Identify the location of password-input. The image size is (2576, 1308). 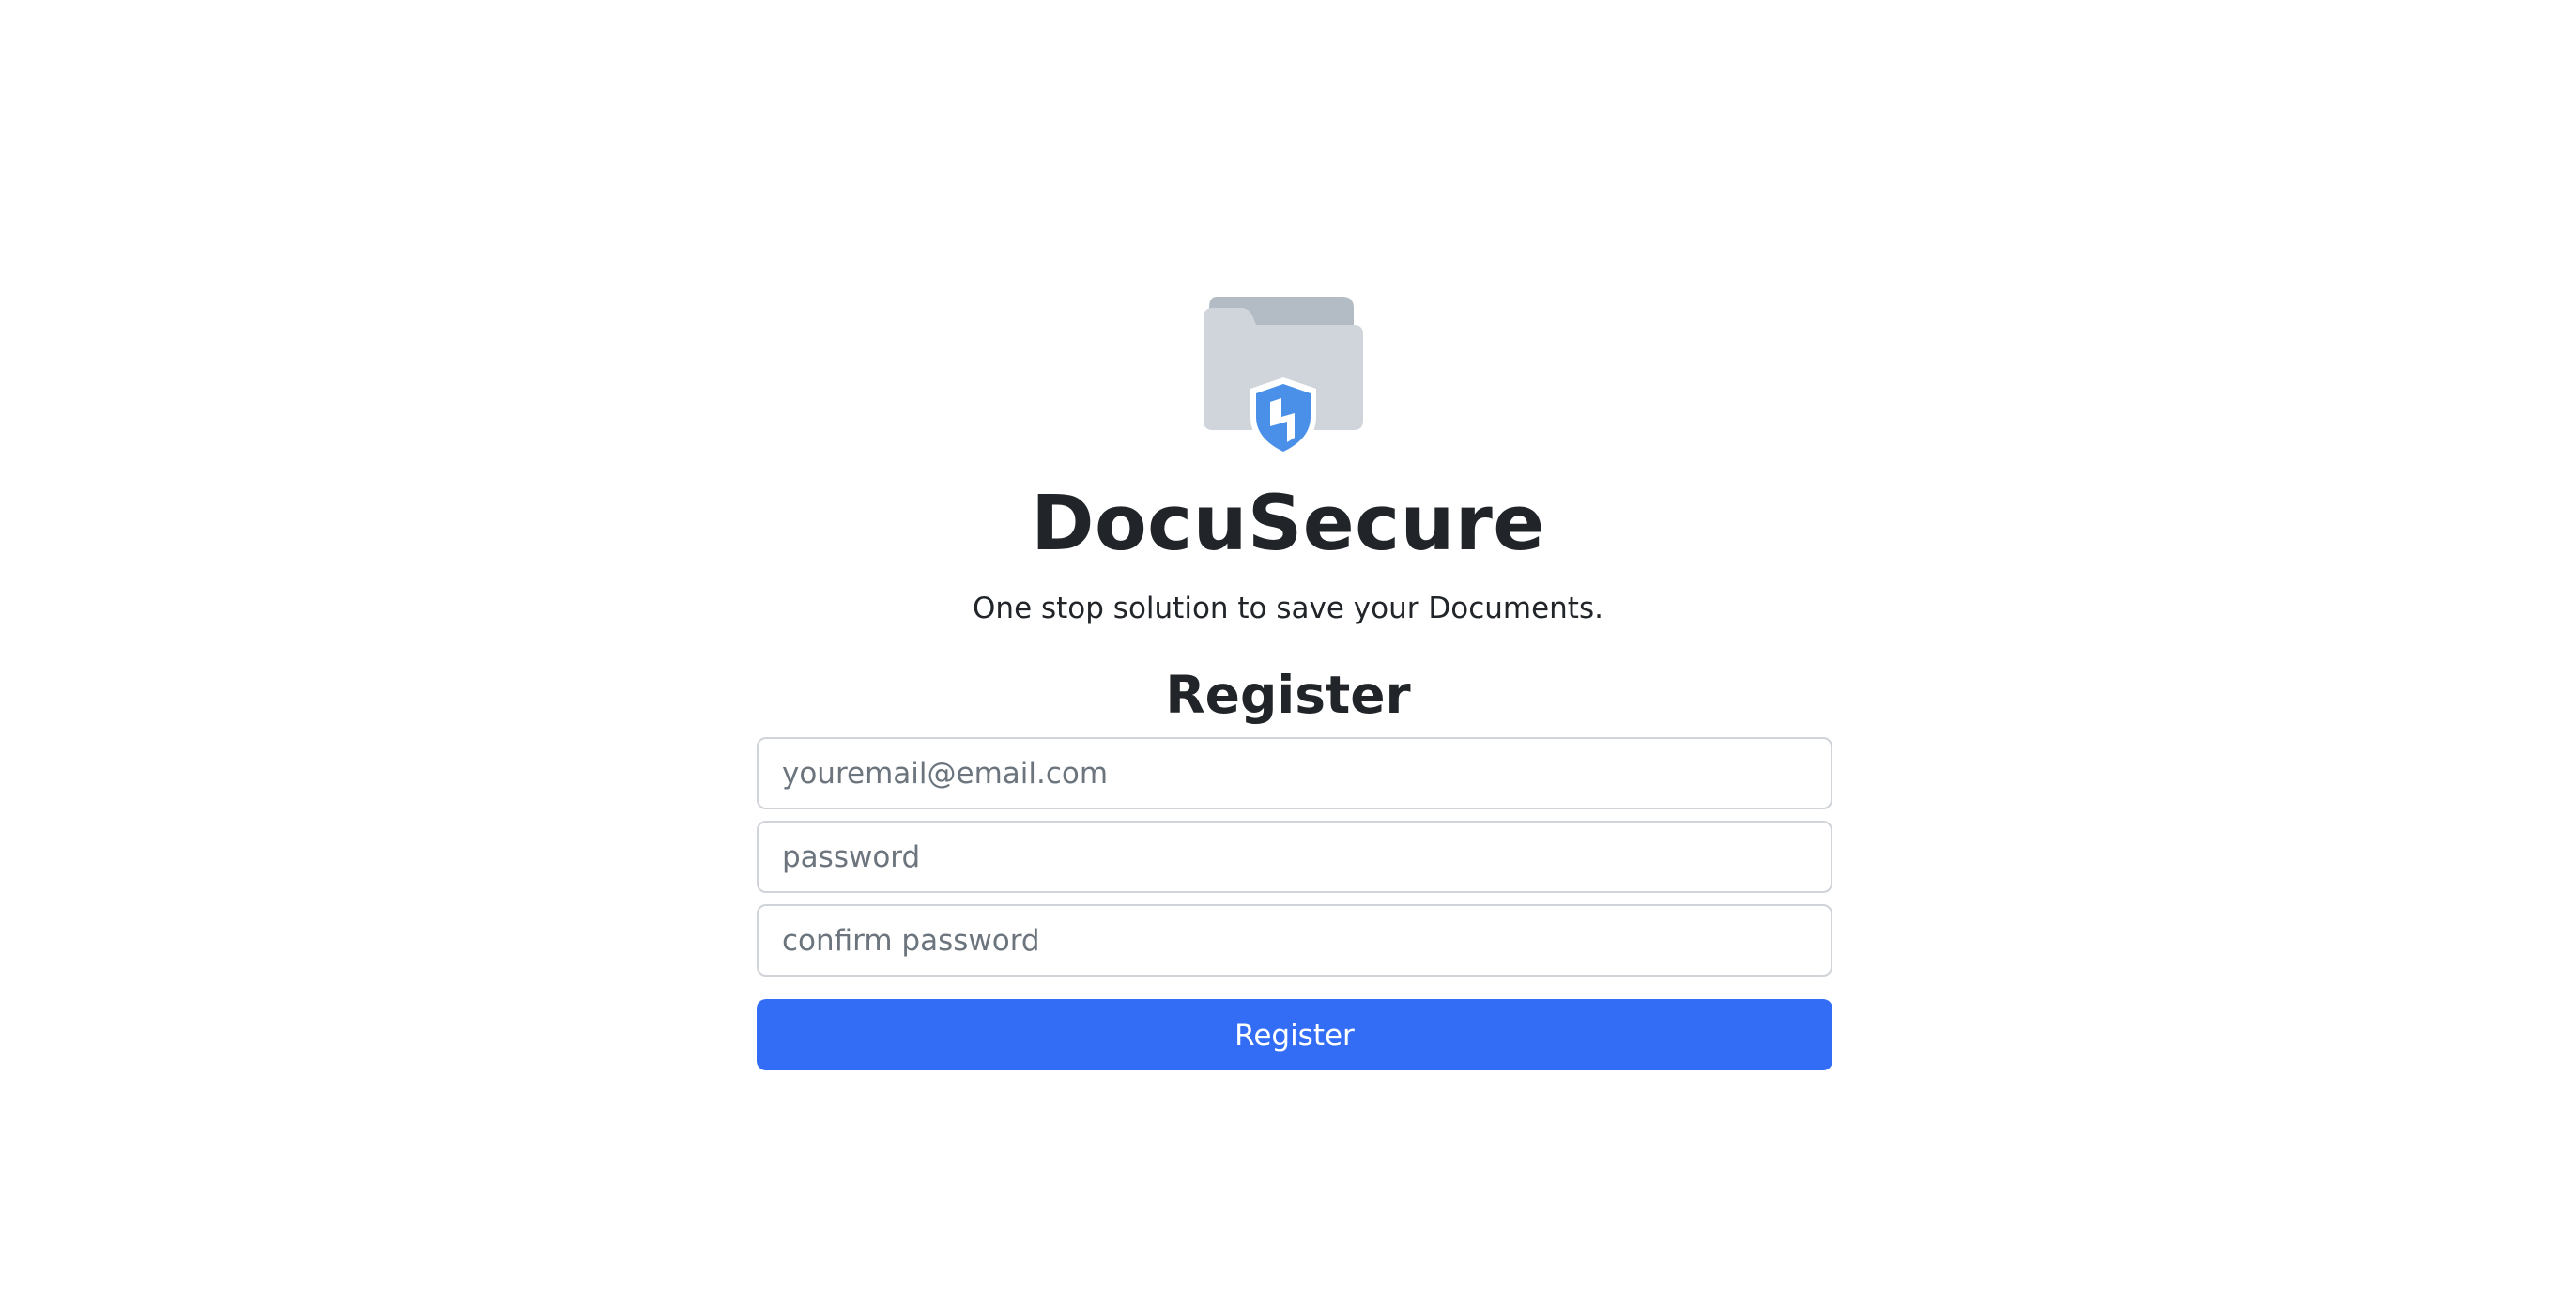
(1294, 857).